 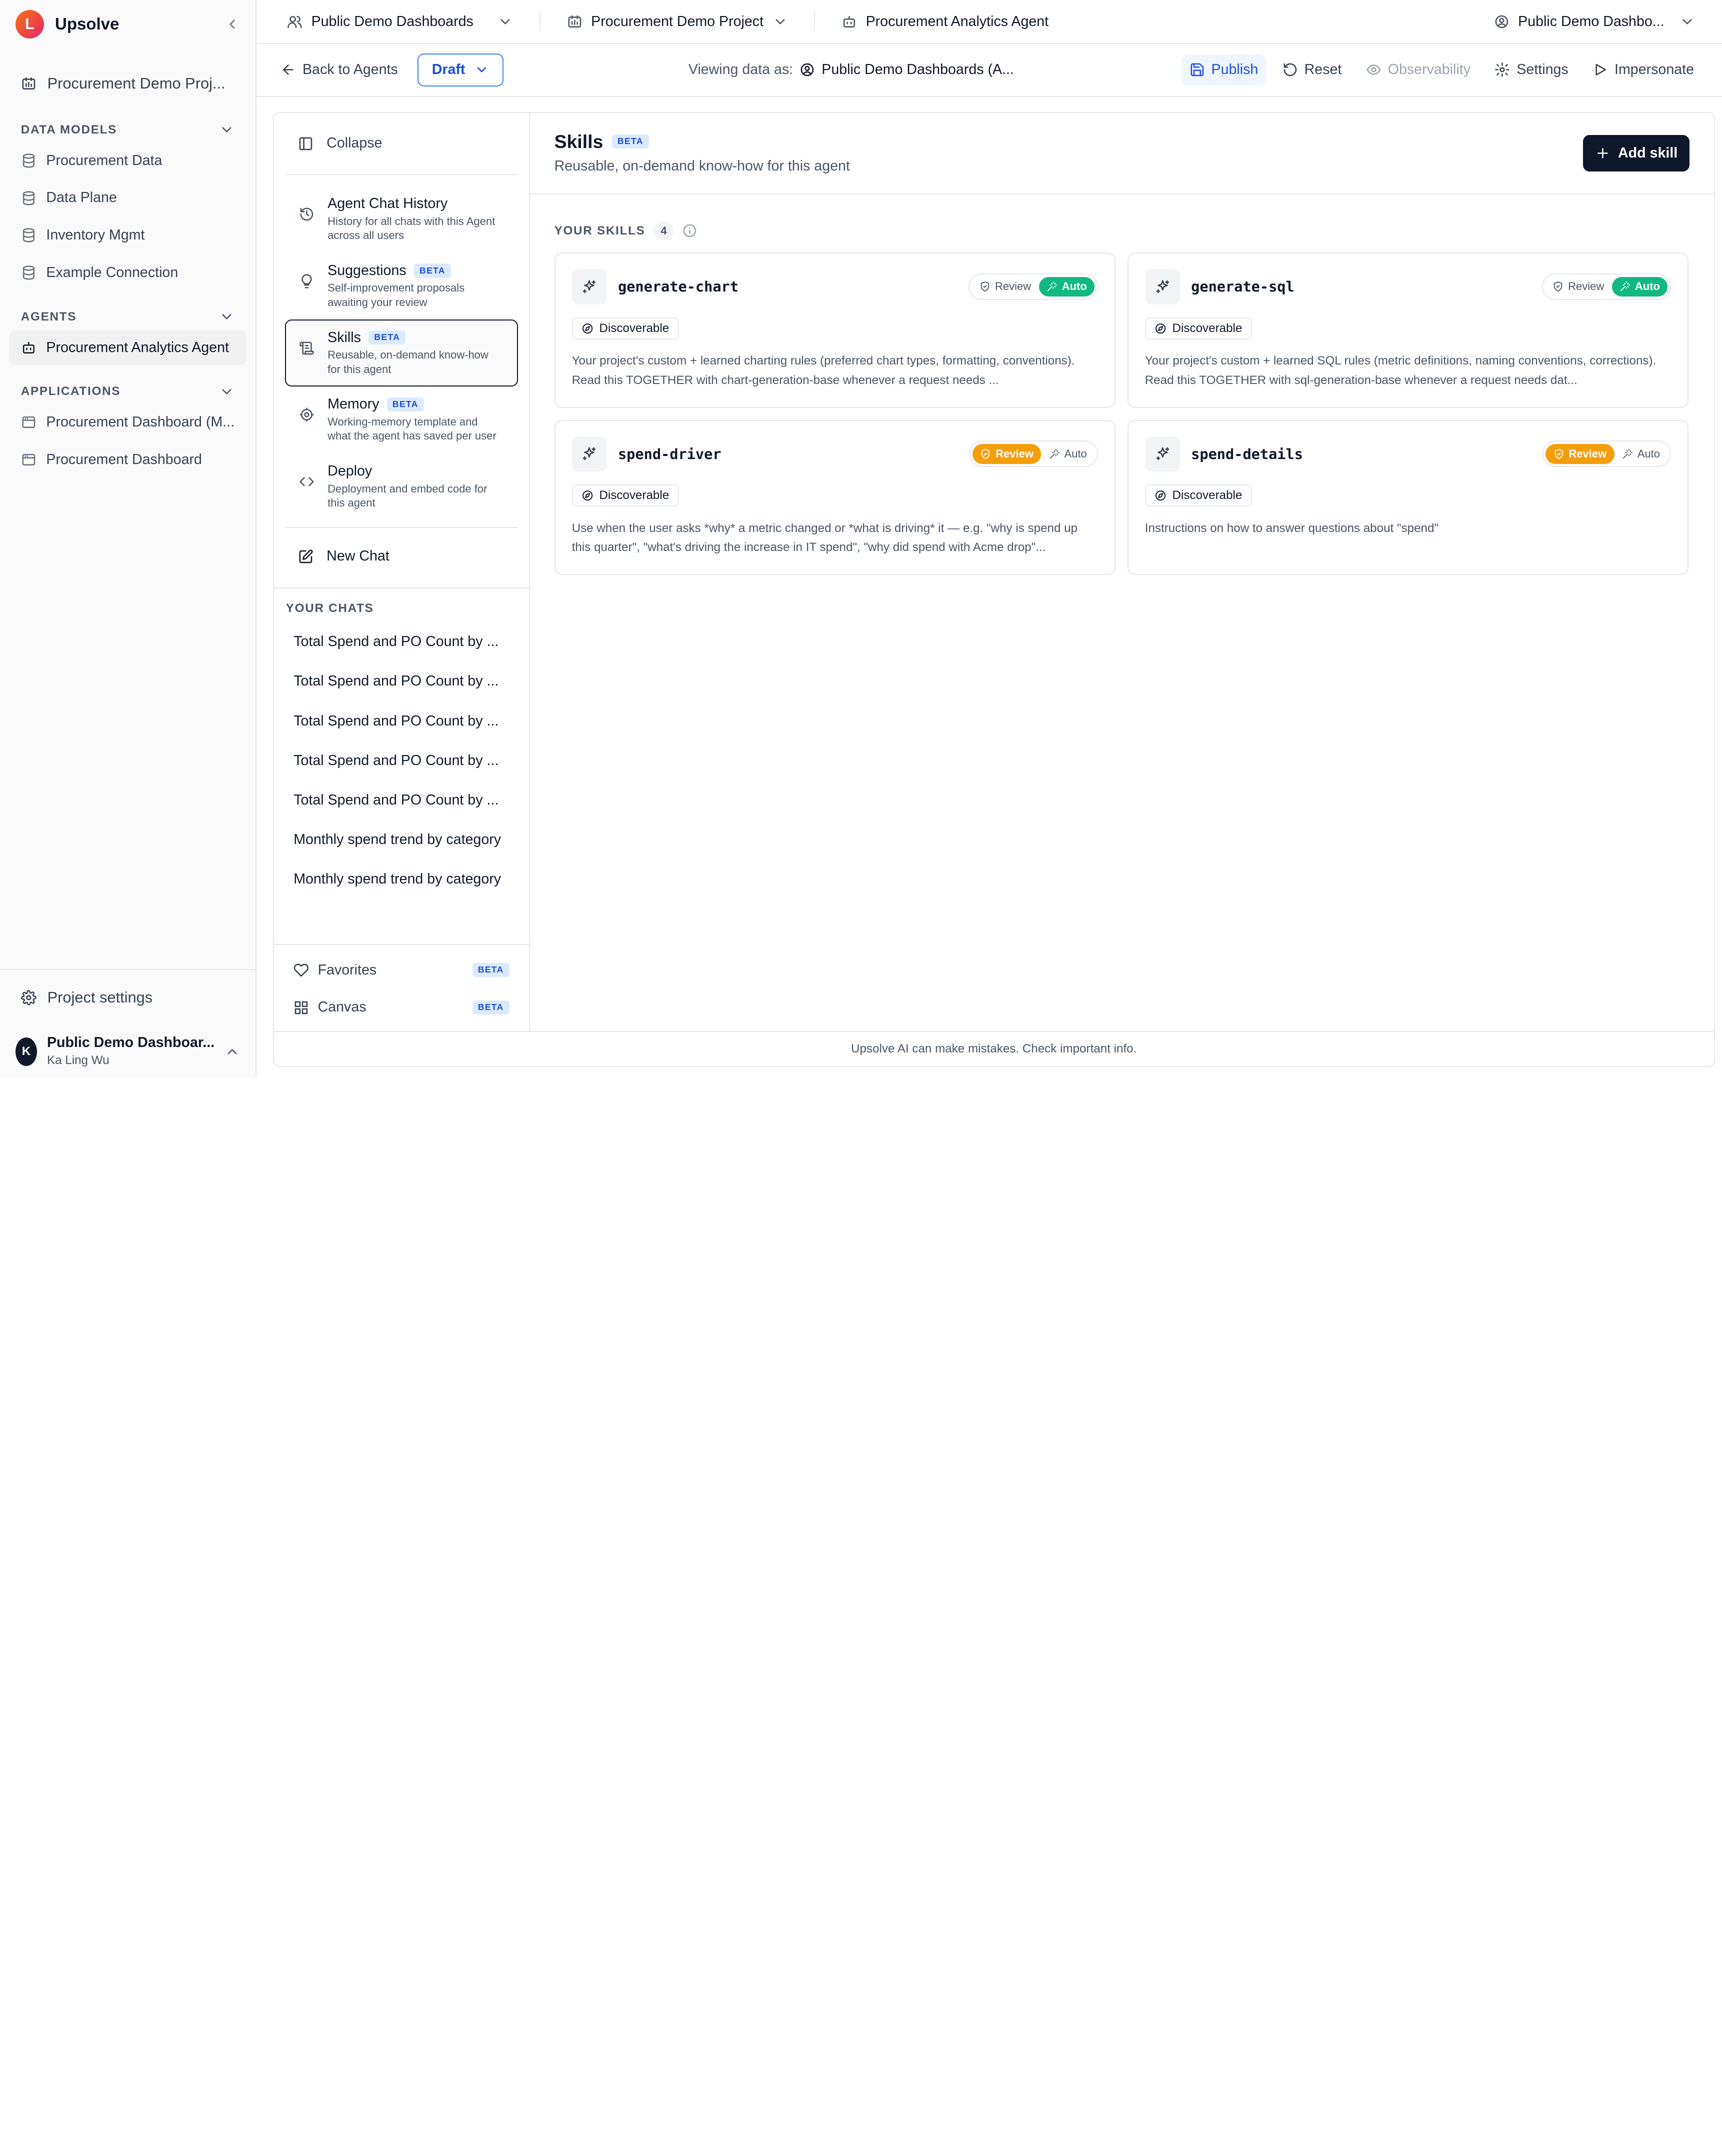 What do you see at coordinates (400, 22) in the screenshot?
I see `org-switcher: Public Demo Dashboards` at bounding box center [400, 22].